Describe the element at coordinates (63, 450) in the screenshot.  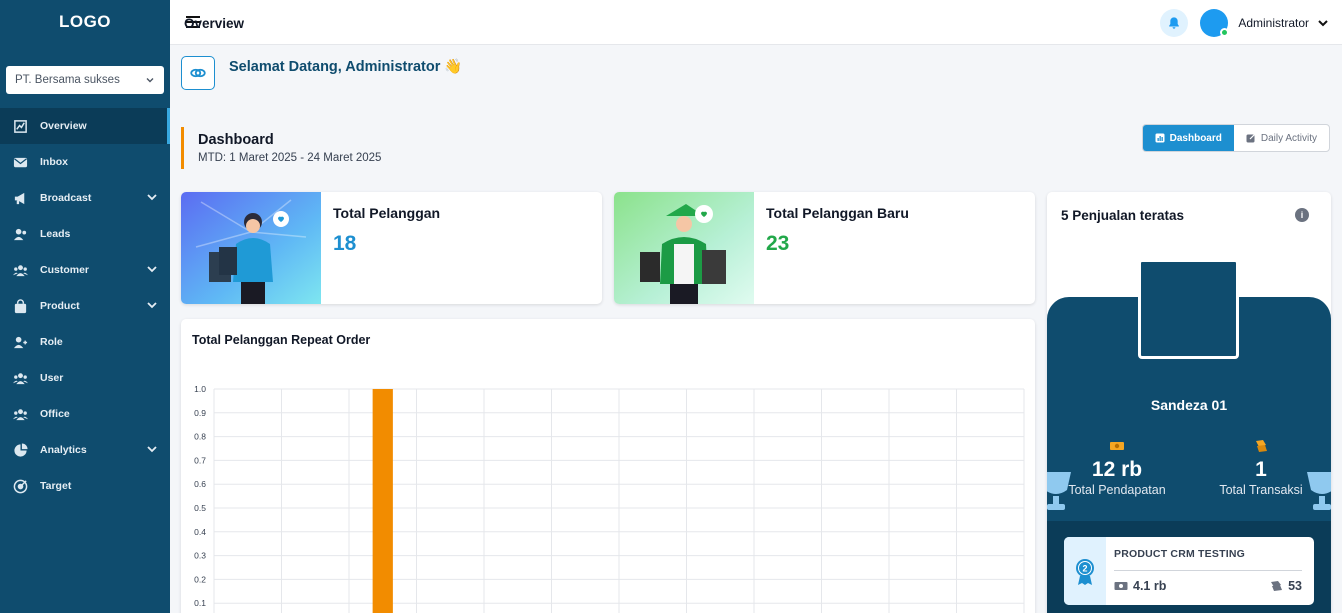
I see `sidebar-item-label: Analytics` at that location.